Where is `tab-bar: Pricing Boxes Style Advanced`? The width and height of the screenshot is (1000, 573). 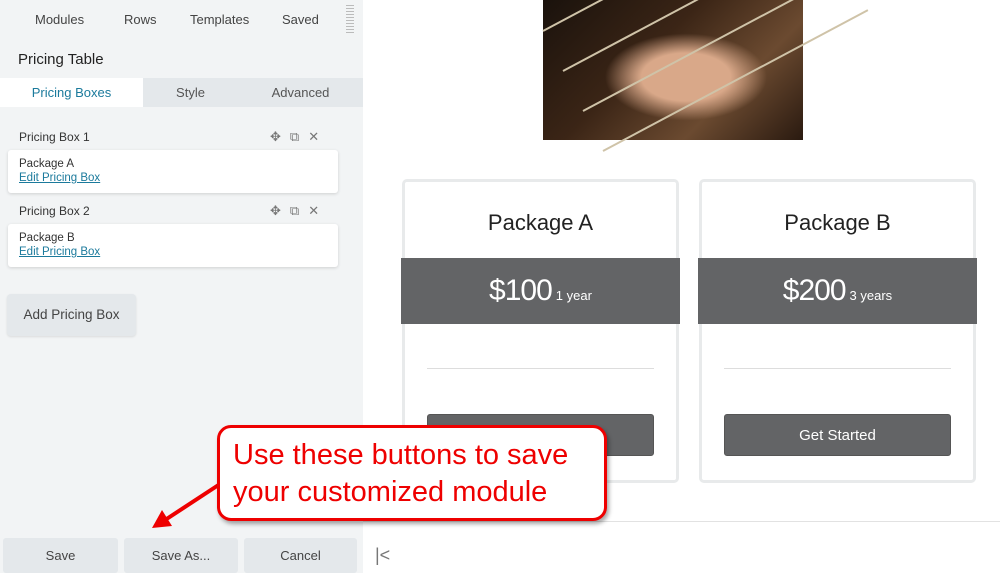
tab-bar: Pricing Boxes Style Advanced is located at coordinates (181, 92).